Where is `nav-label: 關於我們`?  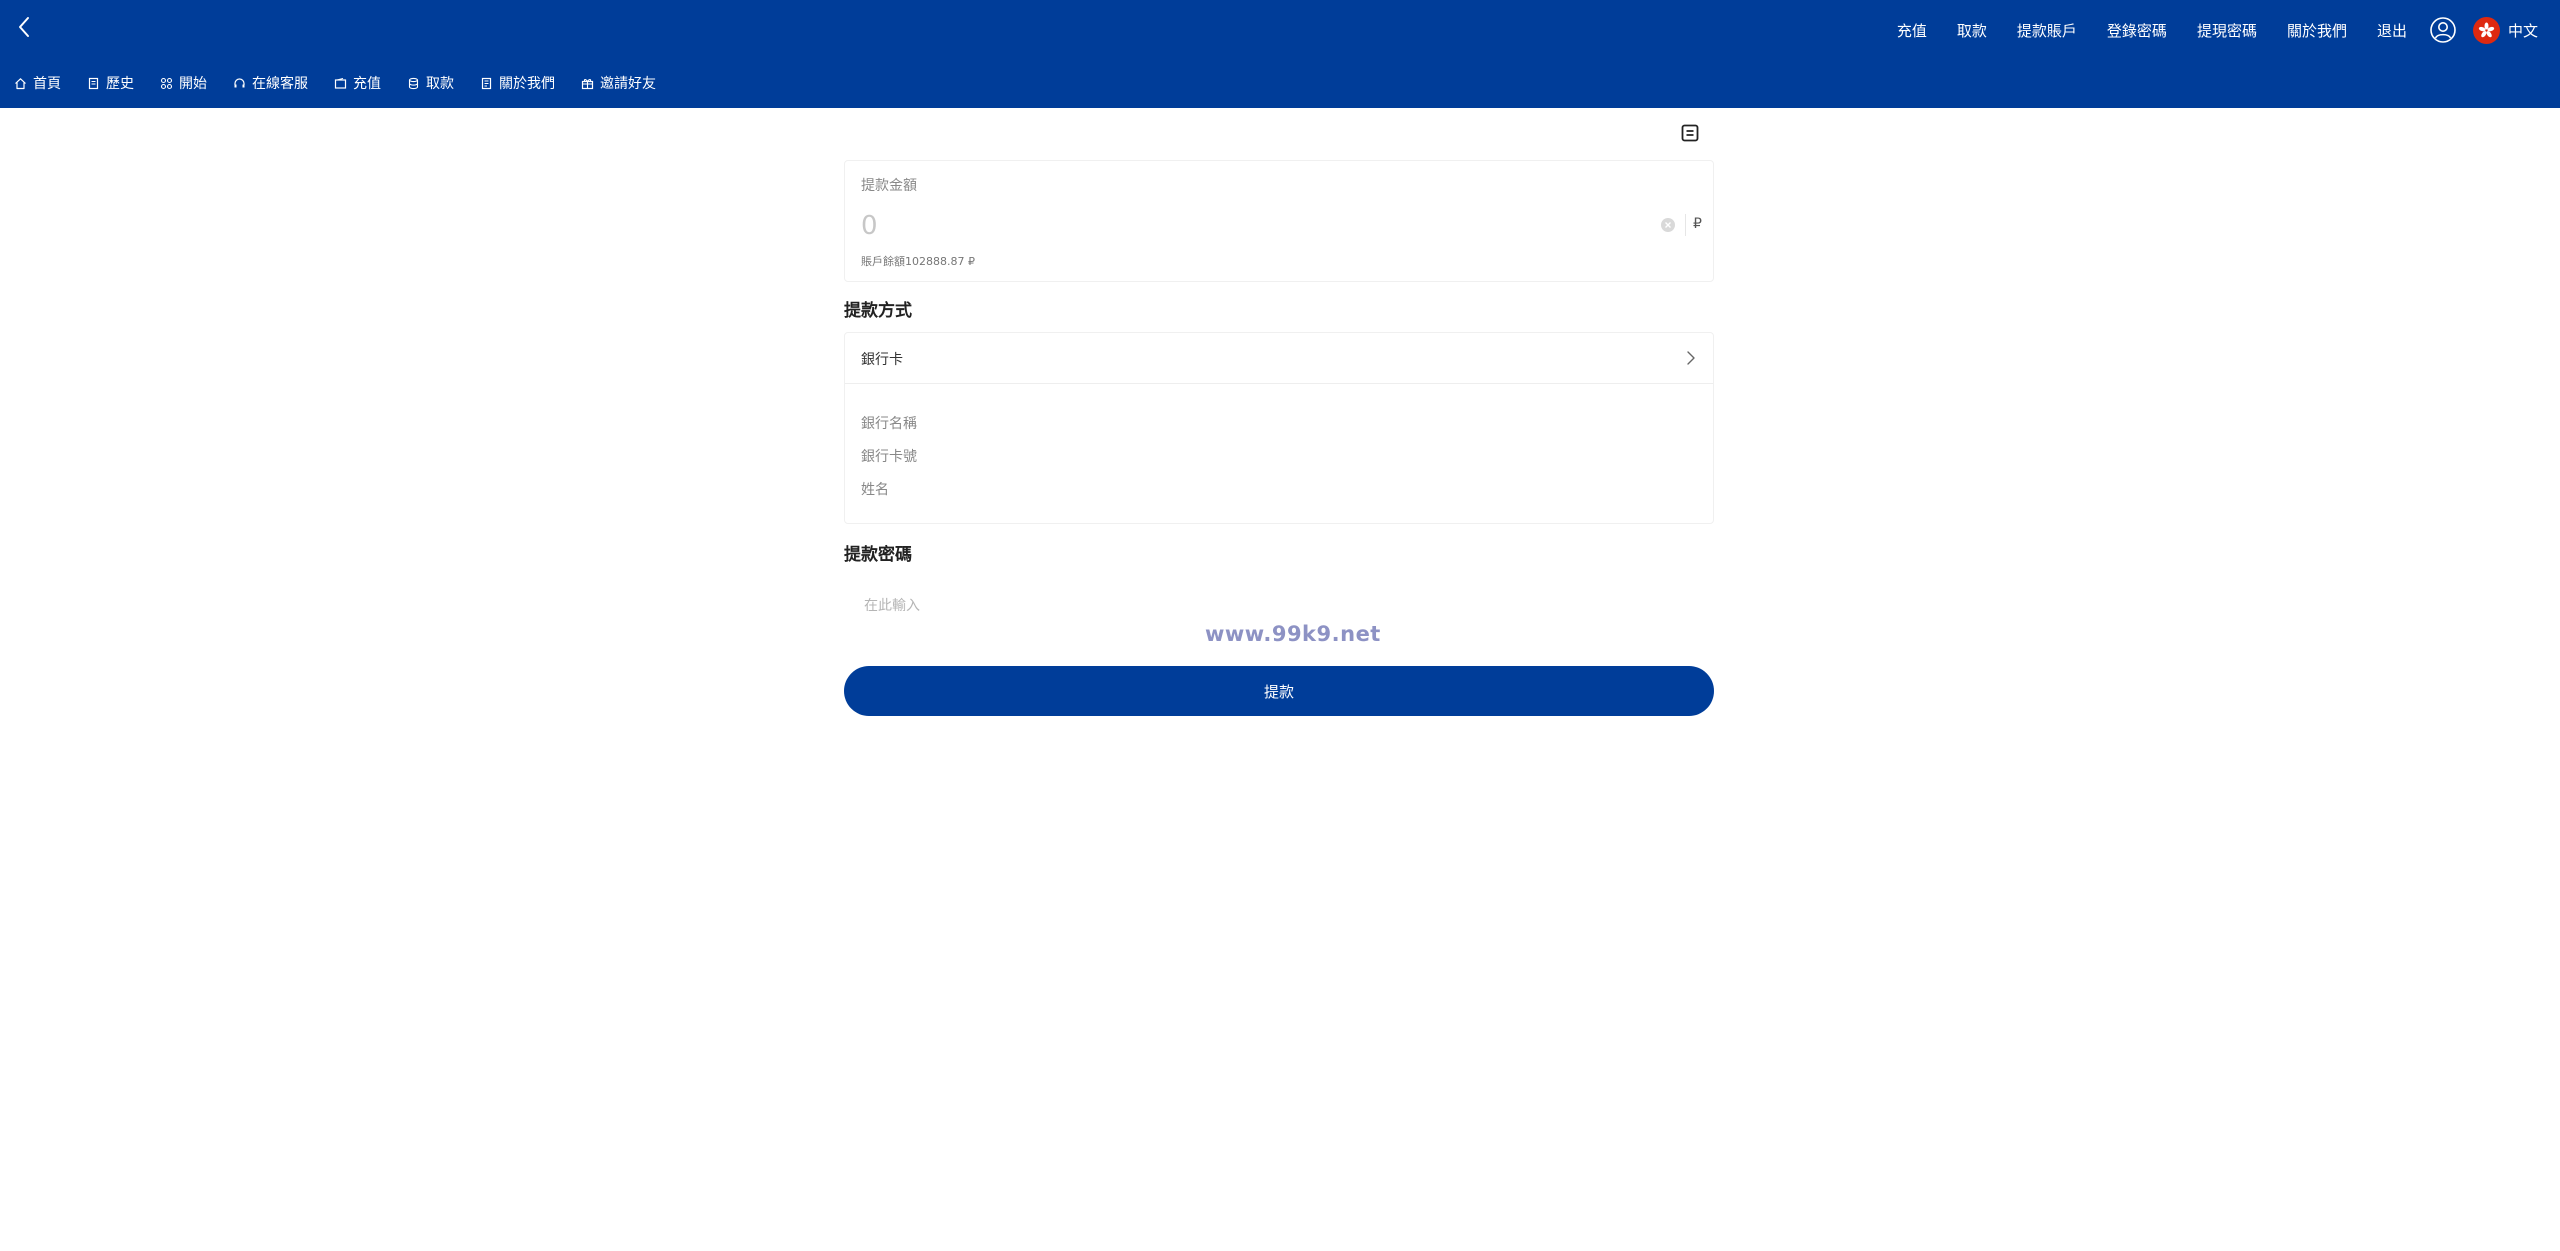
nav-label: 關於我們 is located at coordinates (527, 84).